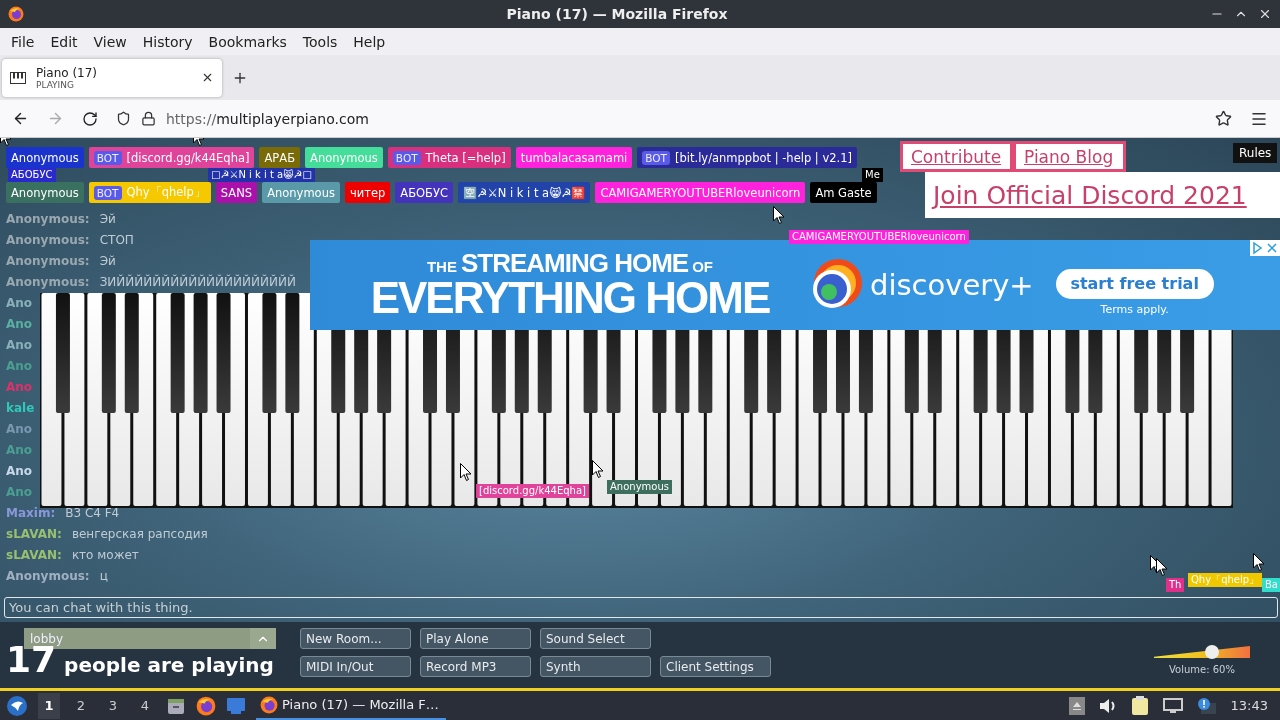 The height and width of the screenshot is (720, 1280). Describe the element at coordinates (1102, 195) in the screenshot. I see `discord-link: Join Official Discord 2021` at that location.